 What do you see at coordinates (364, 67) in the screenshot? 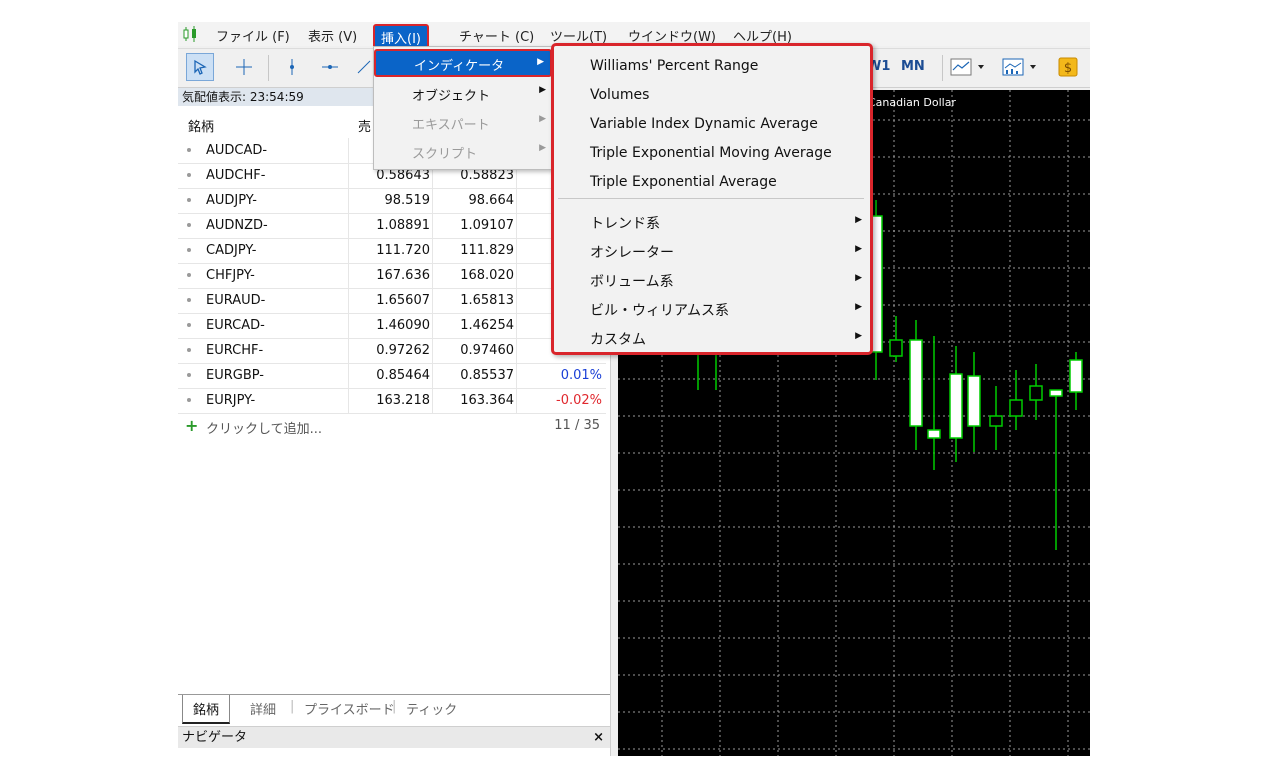
I see `trendline-icon` at bounding box center [364, 67].